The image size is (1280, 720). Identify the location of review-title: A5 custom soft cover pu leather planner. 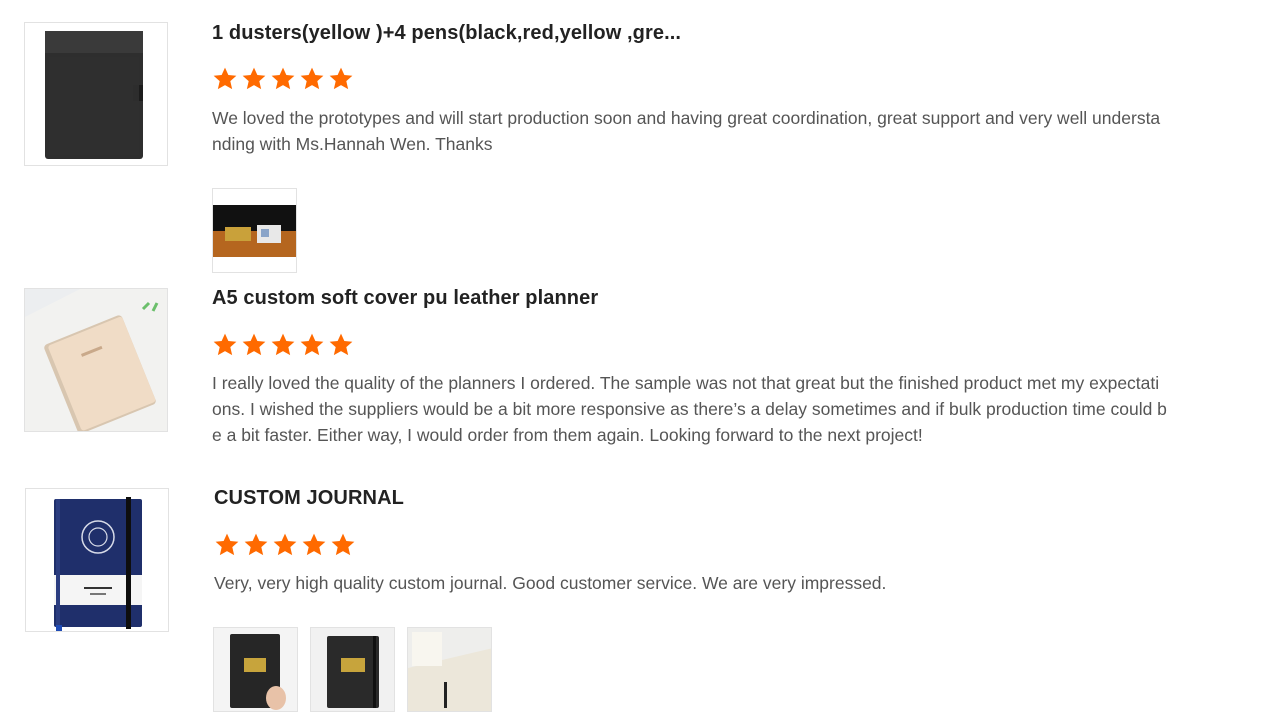
(405, 298).